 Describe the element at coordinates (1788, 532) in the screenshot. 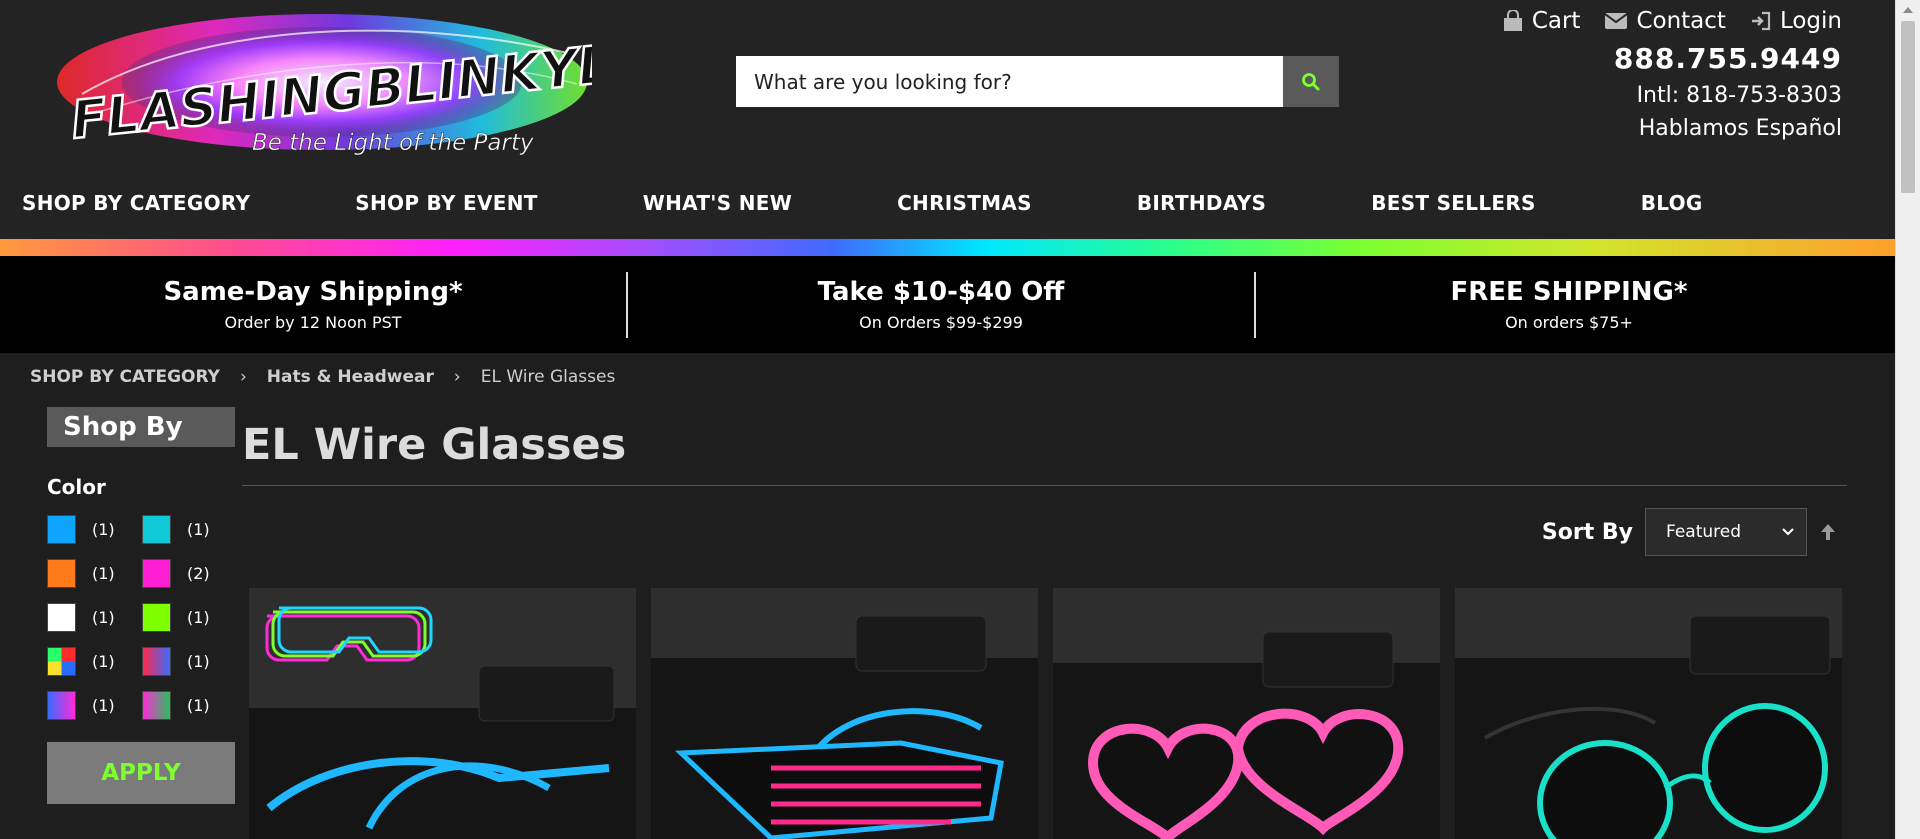

I see `chevron-down-icon` at that location.